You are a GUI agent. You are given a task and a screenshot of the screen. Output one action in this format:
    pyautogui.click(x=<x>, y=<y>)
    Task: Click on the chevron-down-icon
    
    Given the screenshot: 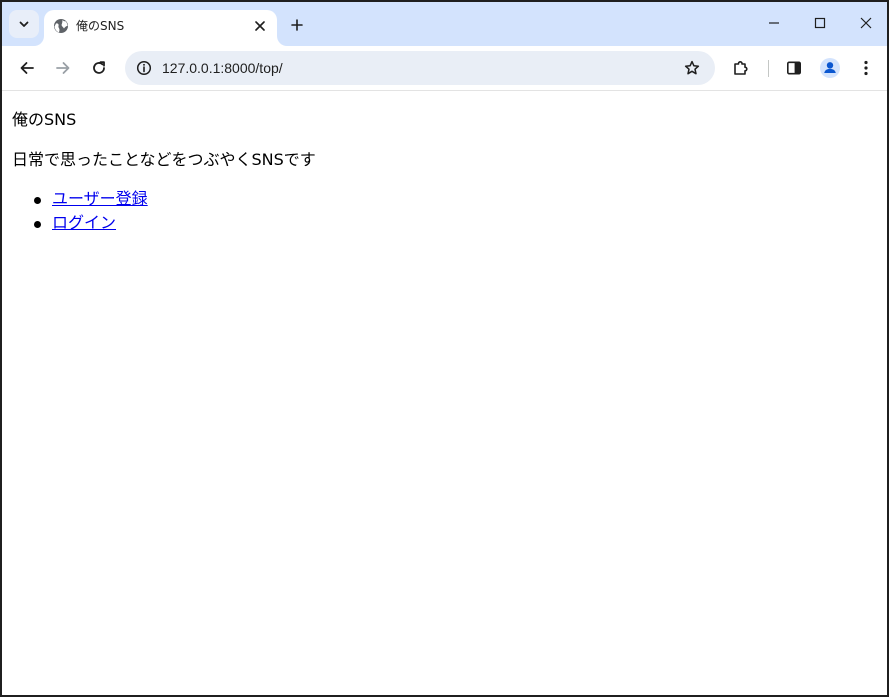 What is the action you would take?
    pyautogui.click(x=24, y=24)
    